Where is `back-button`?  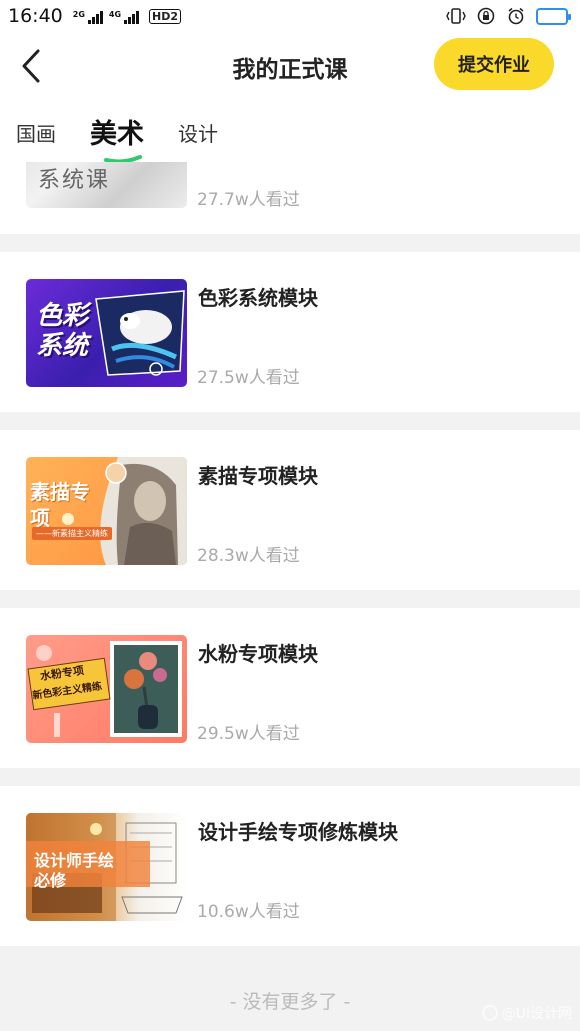
back-button is located at coordinates (31, 66).